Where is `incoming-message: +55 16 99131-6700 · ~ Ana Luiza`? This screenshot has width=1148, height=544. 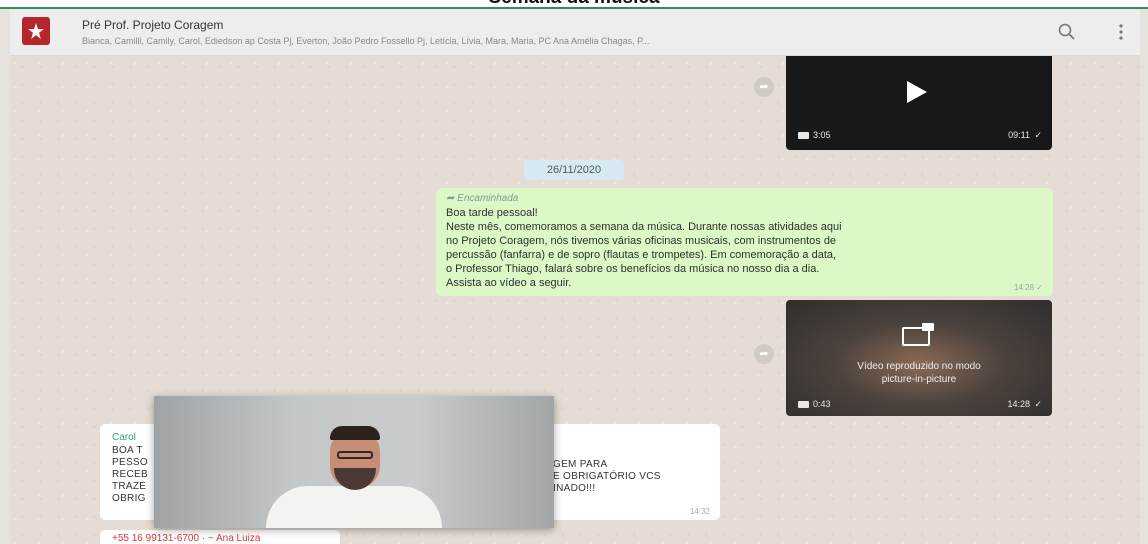 incoming-message: +55 16 99131-6700 · ~ Ana Luiza is located at coordinates (220, 537).